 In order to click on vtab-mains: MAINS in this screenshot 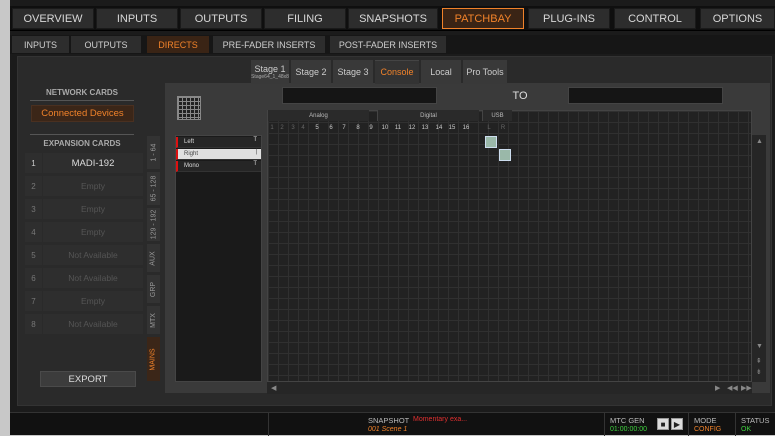, I will do `click(153, 359)`.